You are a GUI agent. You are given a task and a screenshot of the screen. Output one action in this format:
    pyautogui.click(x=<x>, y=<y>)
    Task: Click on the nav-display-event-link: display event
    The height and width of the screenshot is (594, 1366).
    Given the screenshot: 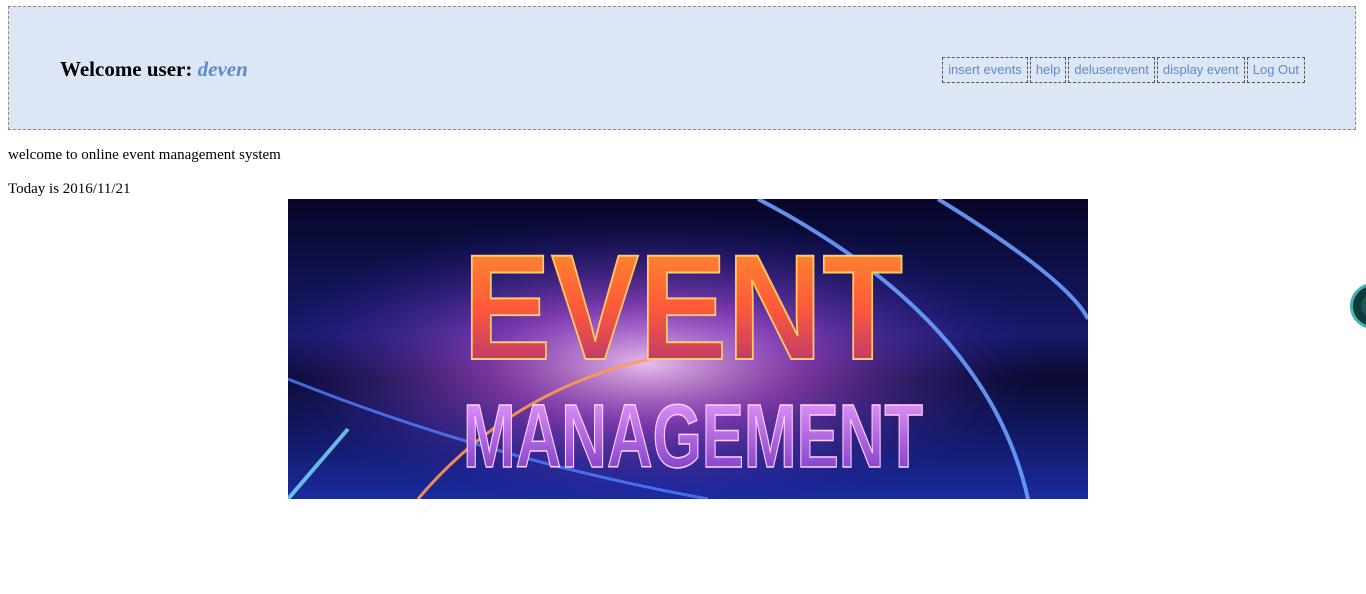 What is the action you would take?
    pyautogui.click(x=1200, y=70)
    